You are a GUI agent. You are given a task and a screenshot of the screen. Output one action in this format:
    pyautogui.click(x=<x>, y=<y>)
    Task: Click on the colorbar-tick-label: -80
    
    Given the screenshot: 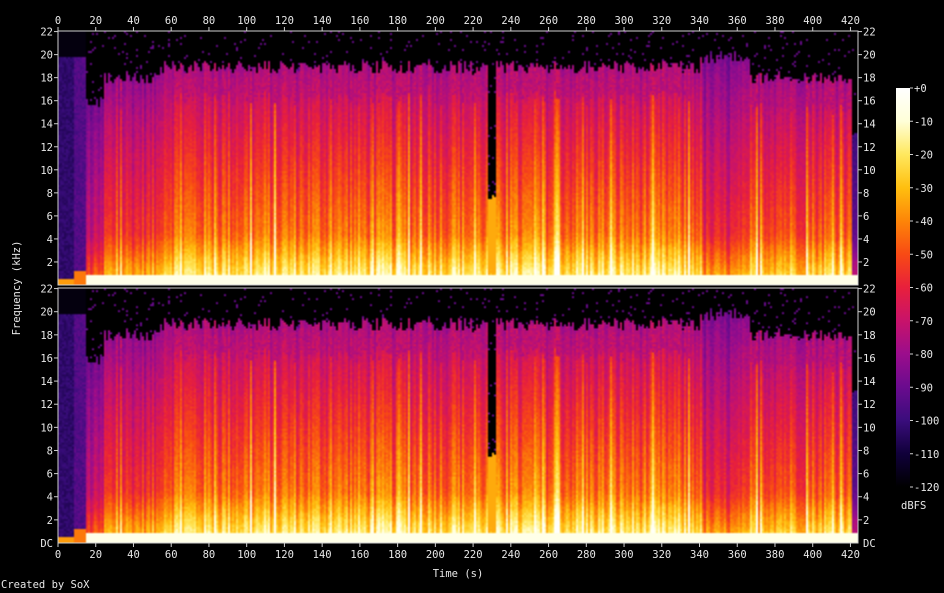 What is the action you would take?
    pyautogui.click(x=923, y=355)
    